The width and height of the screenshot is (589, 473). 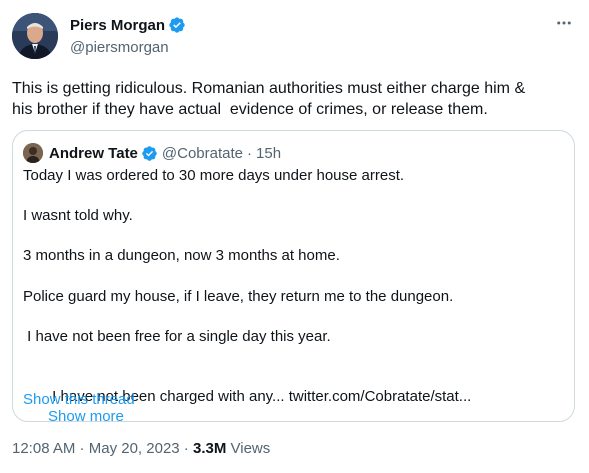 What do you see at coordinates (117, 25) in the screenshot?
I see `author-name: Piers Morgan` at bounding box center [117, 25].